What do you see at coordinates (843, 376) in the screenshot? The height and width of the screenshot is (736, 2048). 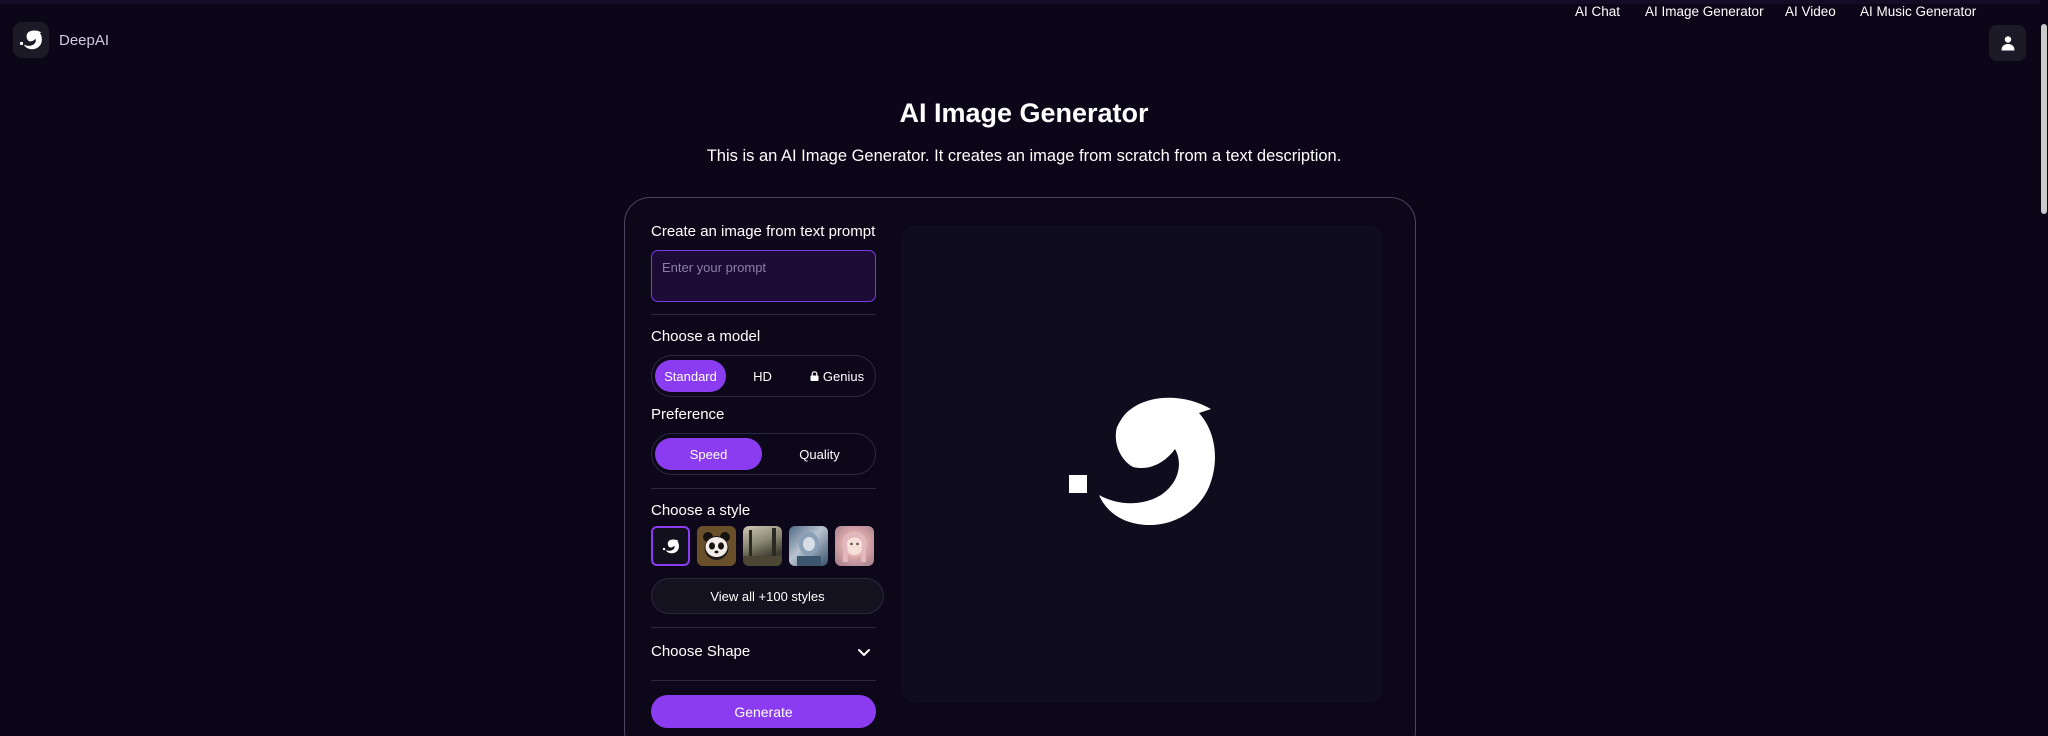 I see `model-option-label: Genius` at bounding box center [843, 376].